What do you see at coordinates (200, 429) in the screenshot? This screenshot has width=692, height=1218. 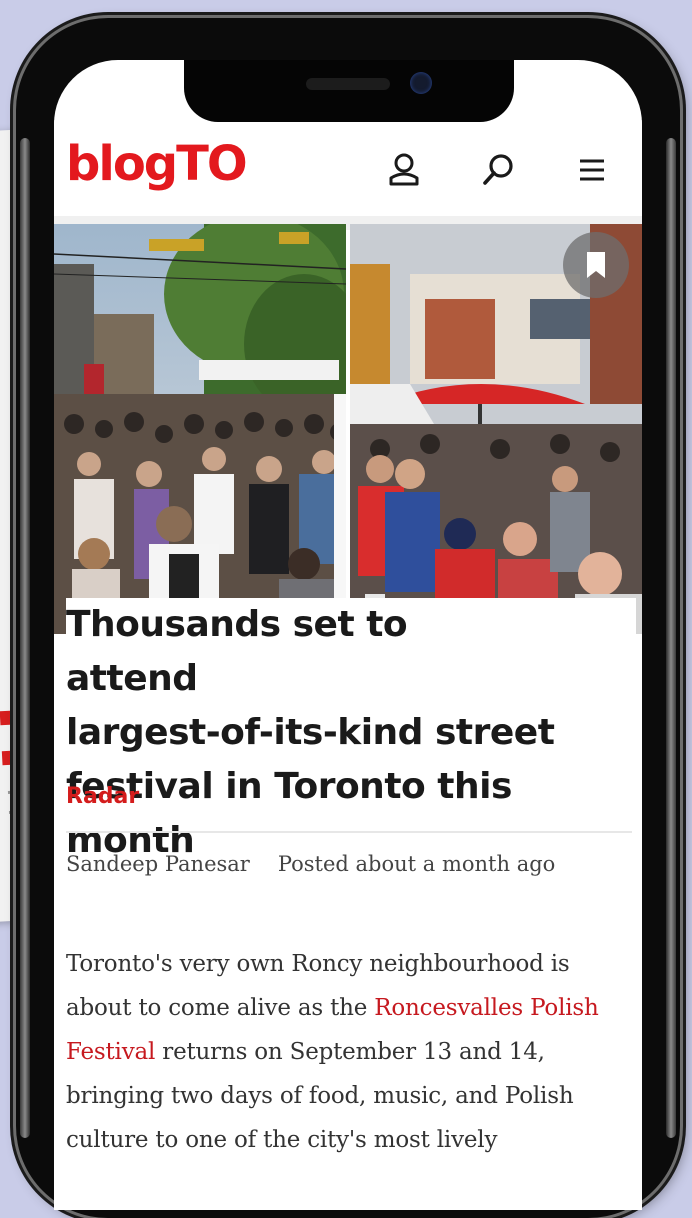 I see `festival-crowd-photo-left` at bounding box center [200, 429].